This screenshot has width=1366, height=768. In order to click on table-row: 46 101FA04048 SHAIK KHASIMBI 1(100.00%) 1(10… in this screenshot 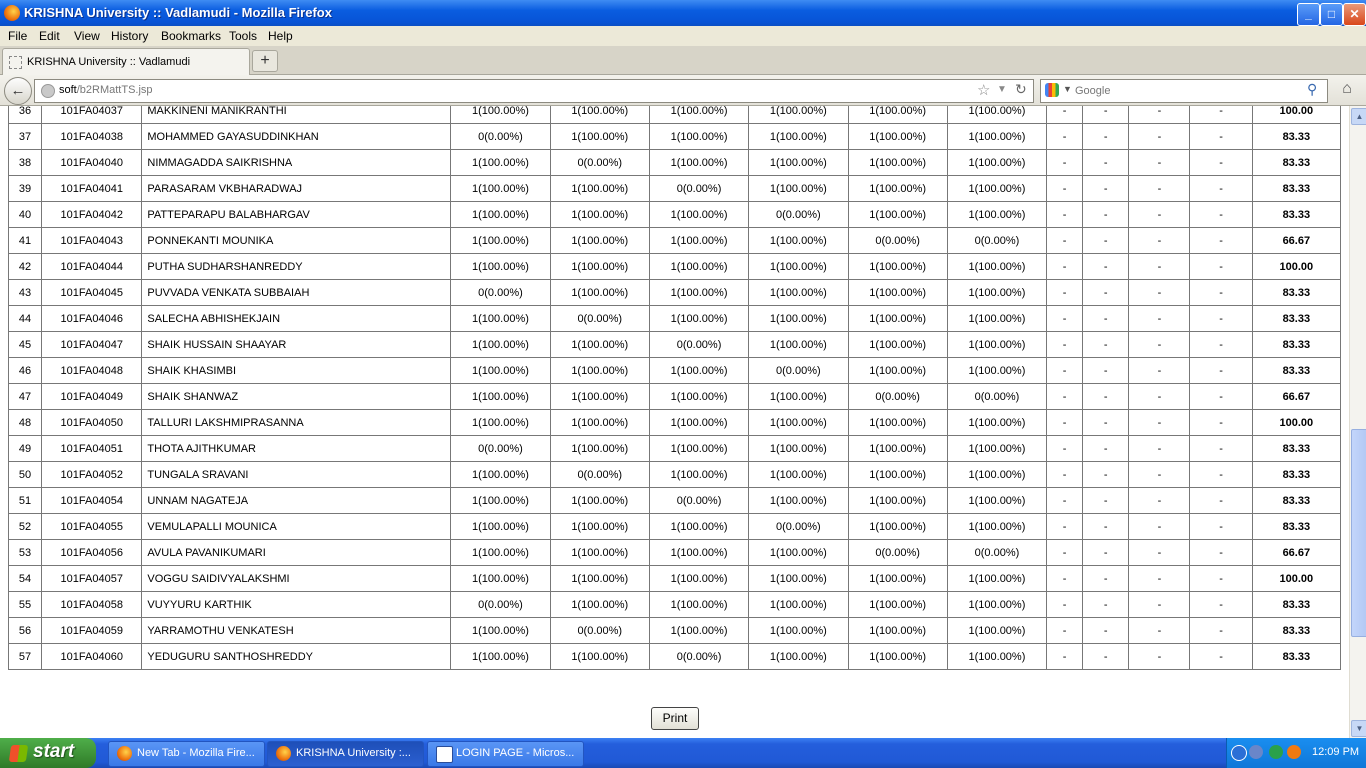, I will do `click(674, 370)`.